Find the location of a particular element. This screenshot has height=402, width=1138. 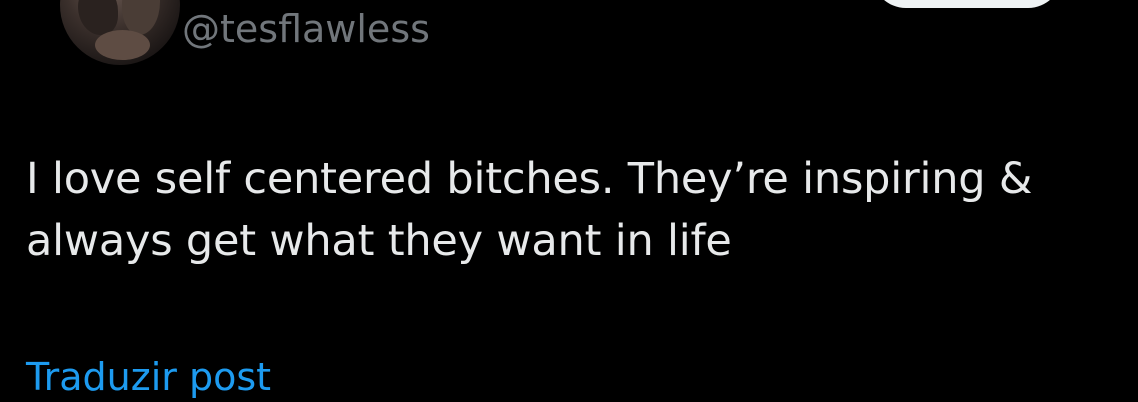

avatar is located at coordinates (120, 32).